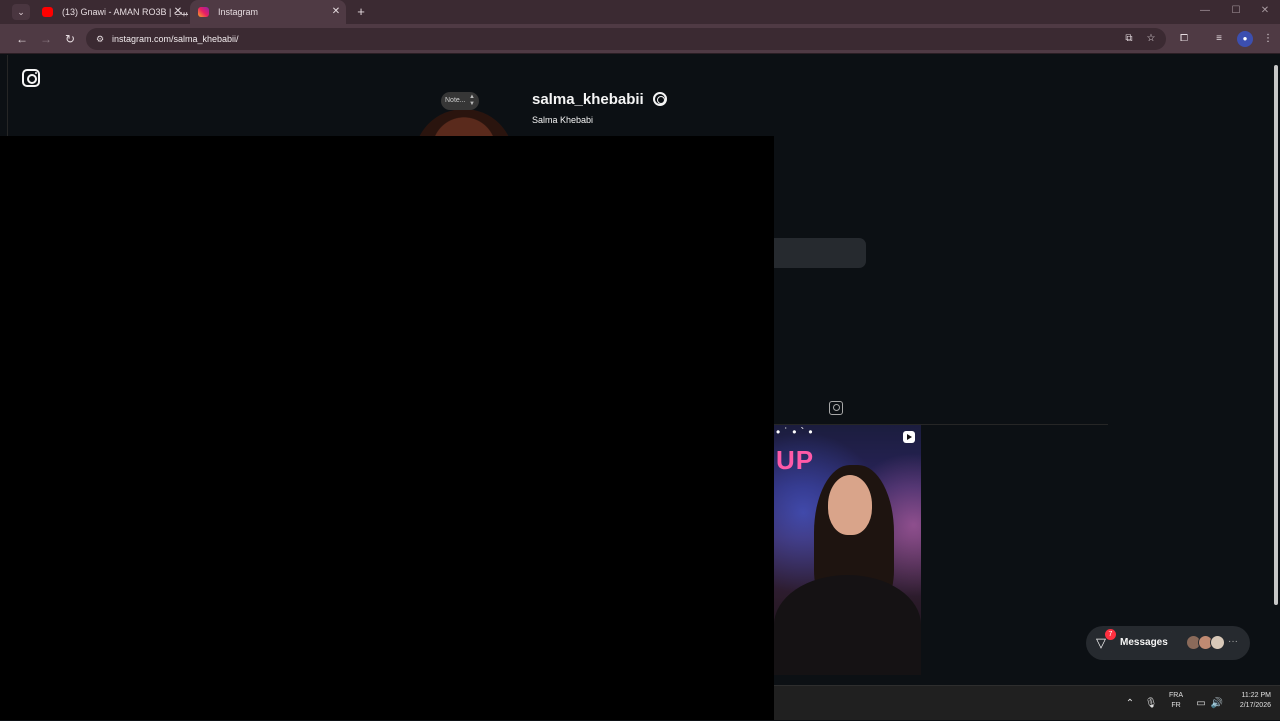 This screenshot has width=1280, height=721. What do you see at coordinates (1205, 12) in the screenshot?
I see `minimize-button: —` at bounding box center [1205, 12].